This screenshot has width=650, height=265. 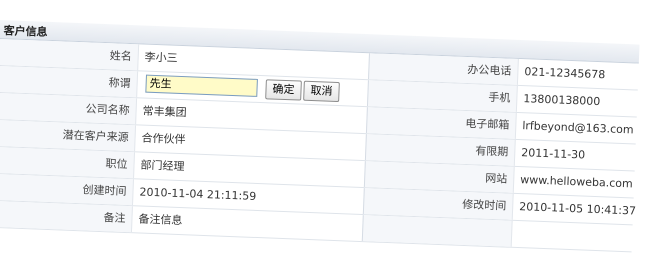 What do you see at coordinates (70, 54) in the screenshot?
I see `name-label: 姓名` at bounding box center [70, 54].